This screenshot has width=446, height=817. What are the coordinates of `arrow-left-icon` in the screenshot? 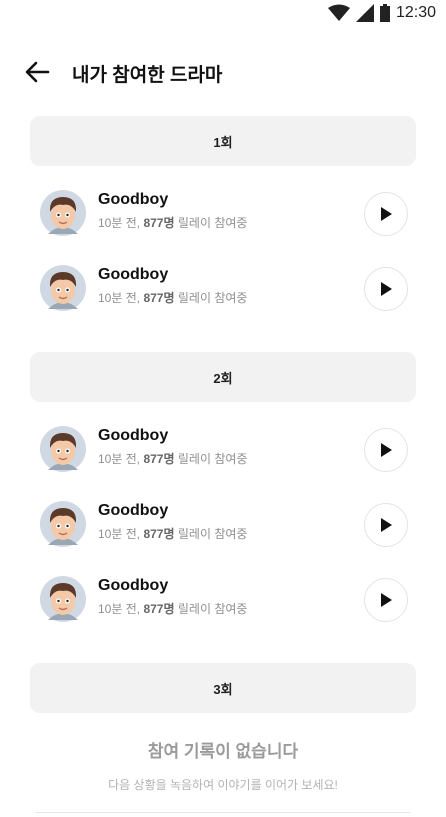 It's located at (37, 72).